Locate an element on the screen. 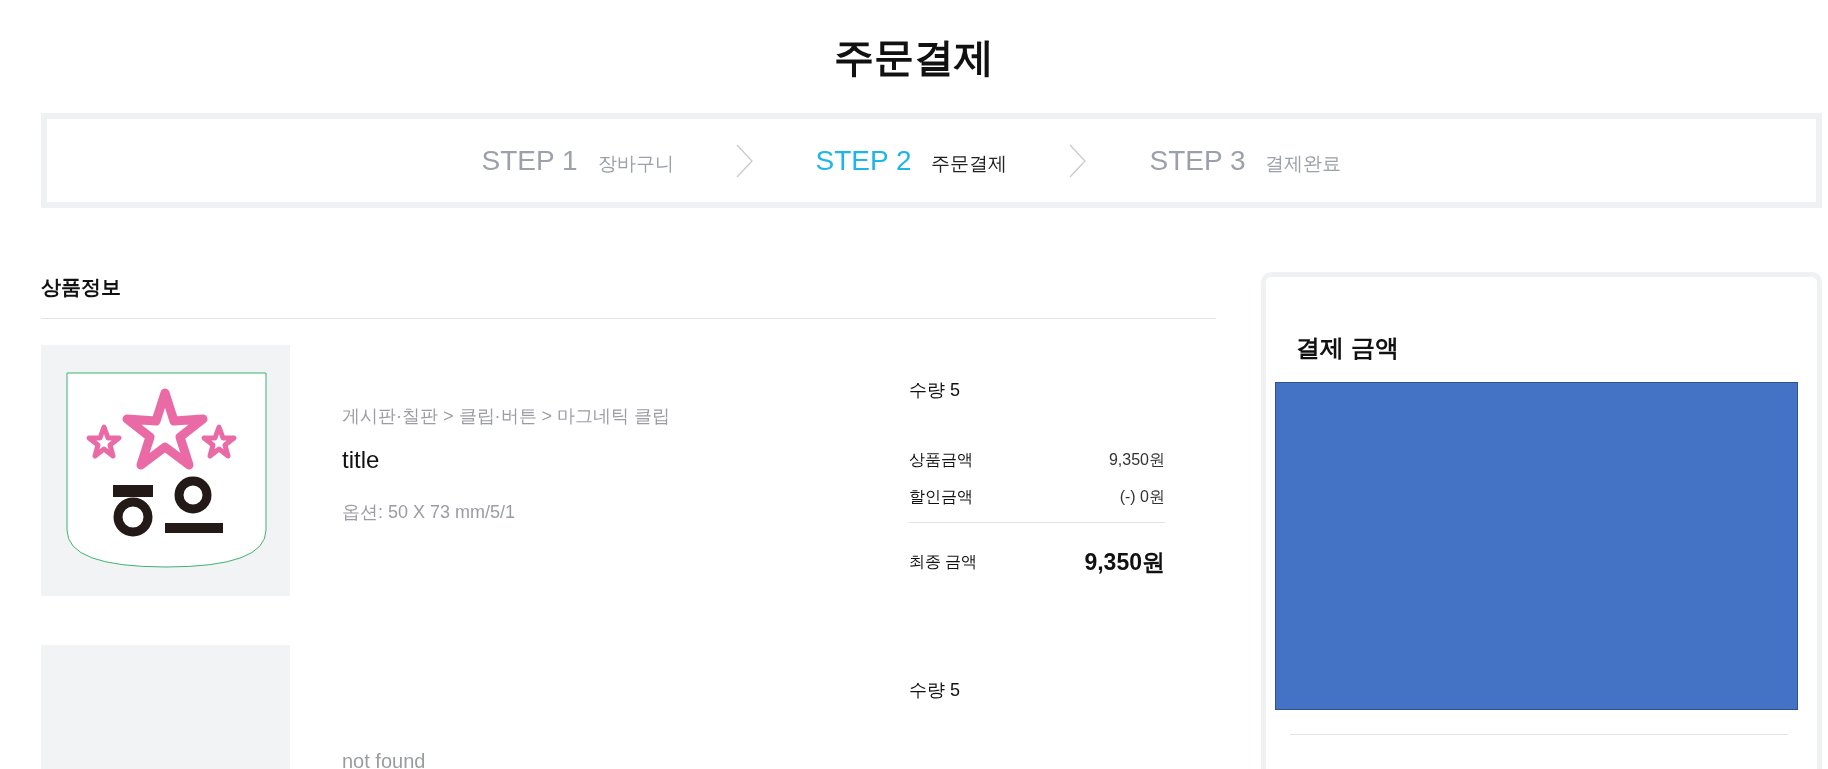  step-indicator: STEP 3 결제완료 is located at coordinates (1245, 160).